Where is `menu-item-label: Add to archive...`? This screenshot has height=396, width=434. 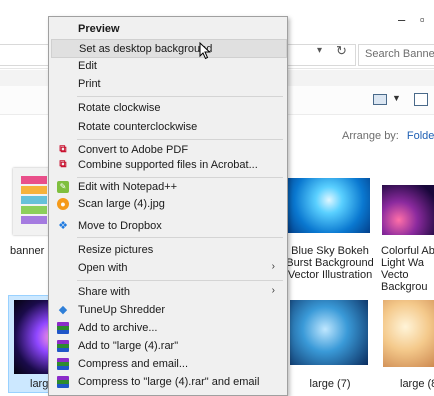 menu-item-label: Add to archive... is located at coordinates (118, 328).